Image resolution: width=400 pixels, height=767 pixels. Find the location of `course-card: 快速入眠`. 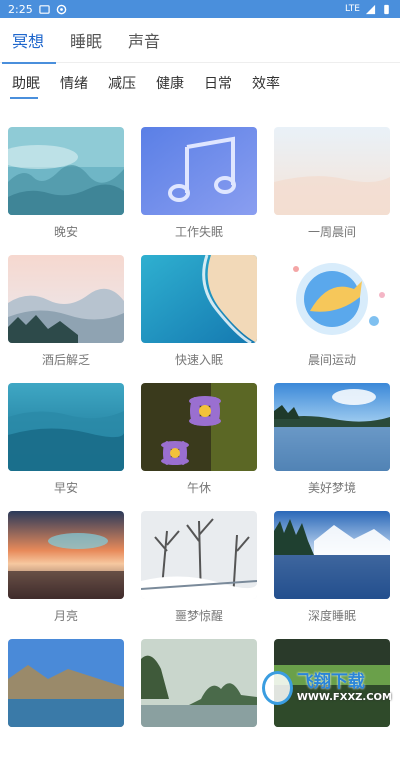

course-card: 快速入眠 is located at coordinates (199, 319).